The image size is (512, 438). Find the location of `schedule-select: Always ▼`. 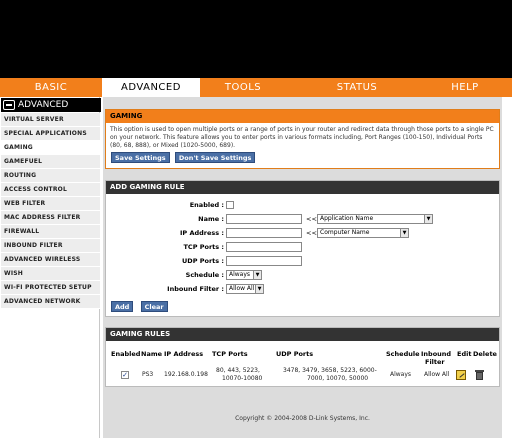

schedule-select: Always ▼ is located at coordinates (244, 275).